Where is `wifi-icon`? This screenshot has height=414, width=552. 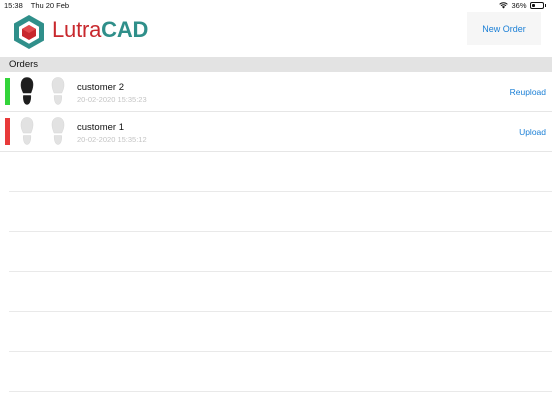 wifi-icon is located at coordinates (504, 5).